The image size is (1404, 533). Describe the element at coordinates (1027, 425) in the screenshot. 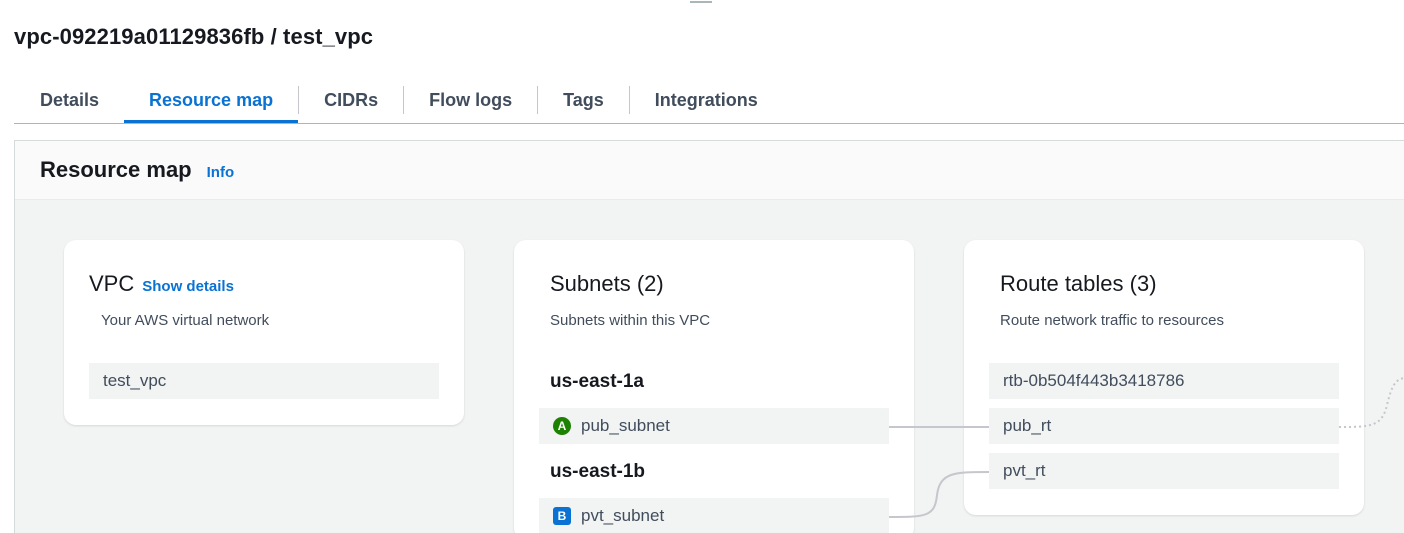

I see `route-table-name: pub_rt` at that location.